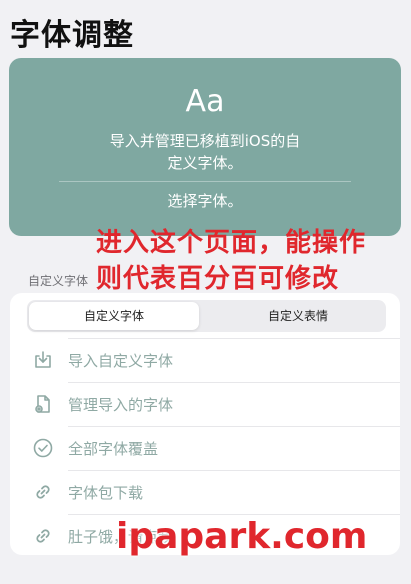 This screenshot has width=411, height=584. I want to click on segment-custom-font: 自定义字体, so click(114, 316).